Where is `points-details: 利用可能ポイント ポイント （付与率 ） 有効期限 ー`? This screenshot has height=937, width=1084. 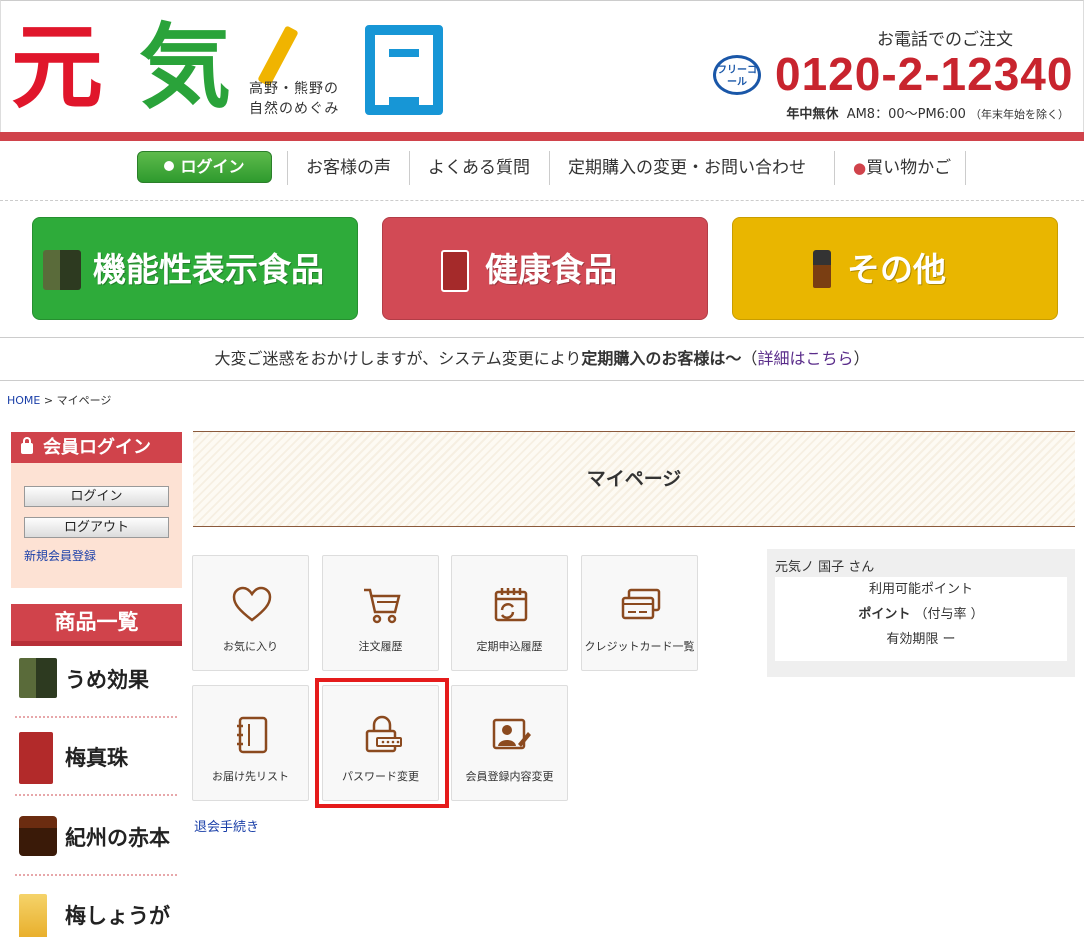 points-details: 利用可能ポイント ポイント （付与率 ） 有効期限 ー is located at coordinates (921, 619).